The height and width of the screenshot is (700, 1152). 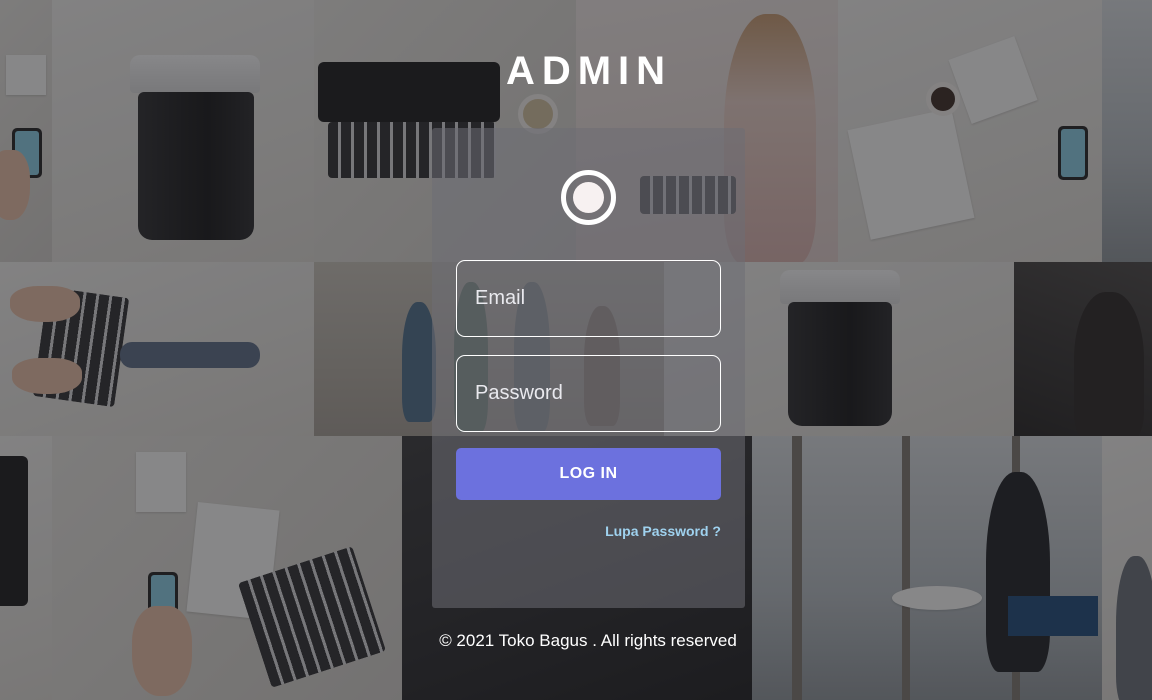 What do you see at coordinates (589, 71) in the screenshot?
I see `page-title: ADMIN` at bounding box center [589, 71].